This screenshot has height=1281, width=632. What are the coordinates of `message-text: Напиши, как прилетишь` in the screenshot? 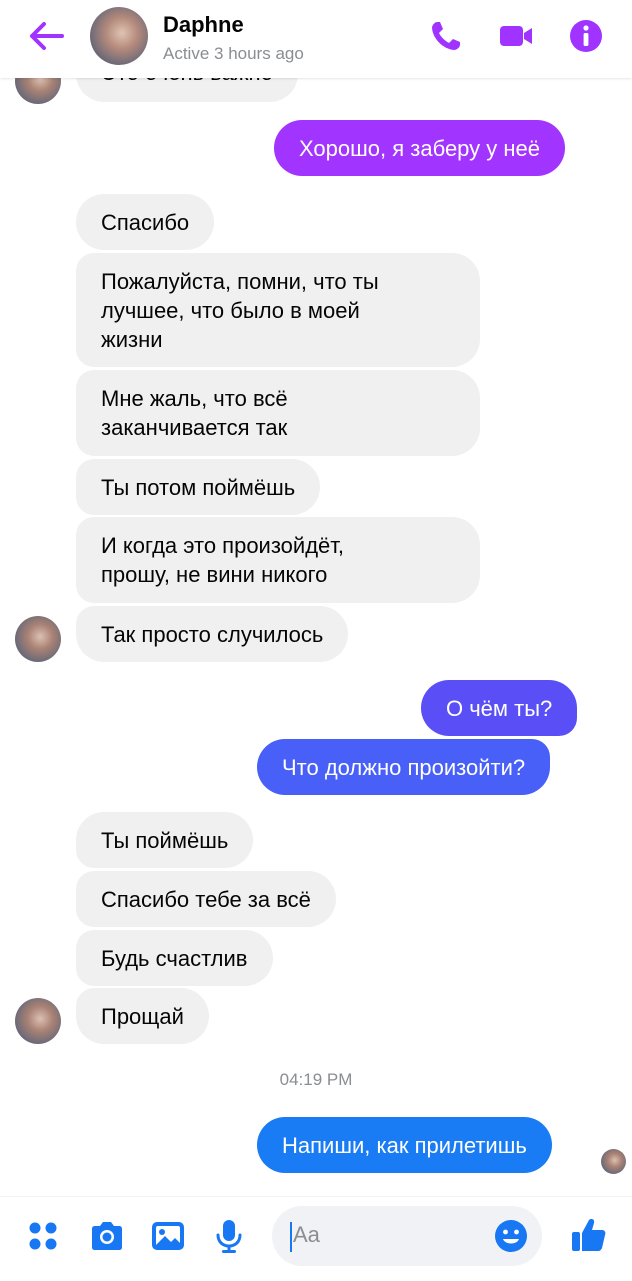 It's located at (404, 1145).